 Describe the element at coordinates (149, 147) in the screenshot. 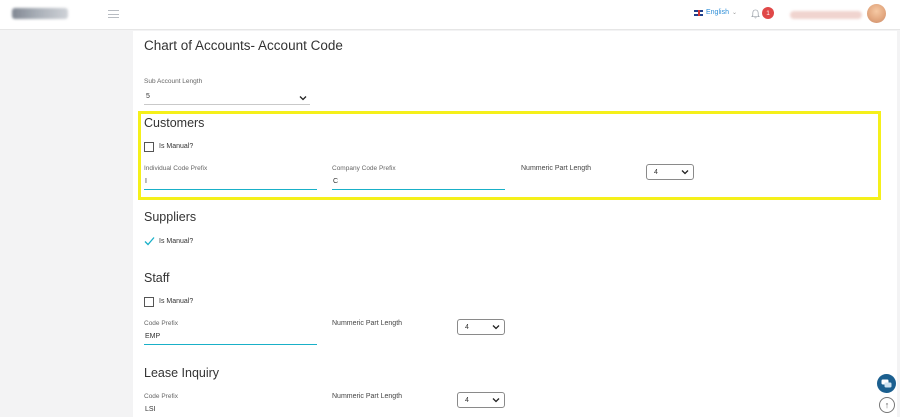

I see `customers-is-manual-checkbox` at that location.